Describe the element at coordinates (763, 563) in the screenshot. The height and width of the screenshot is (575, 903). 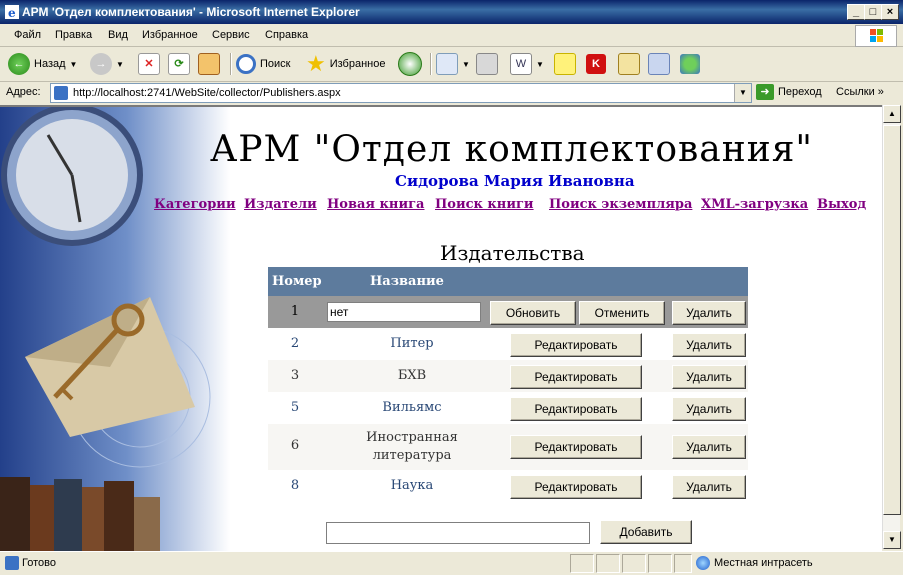
I see `security-zone: Местная интрасеть` at that location.